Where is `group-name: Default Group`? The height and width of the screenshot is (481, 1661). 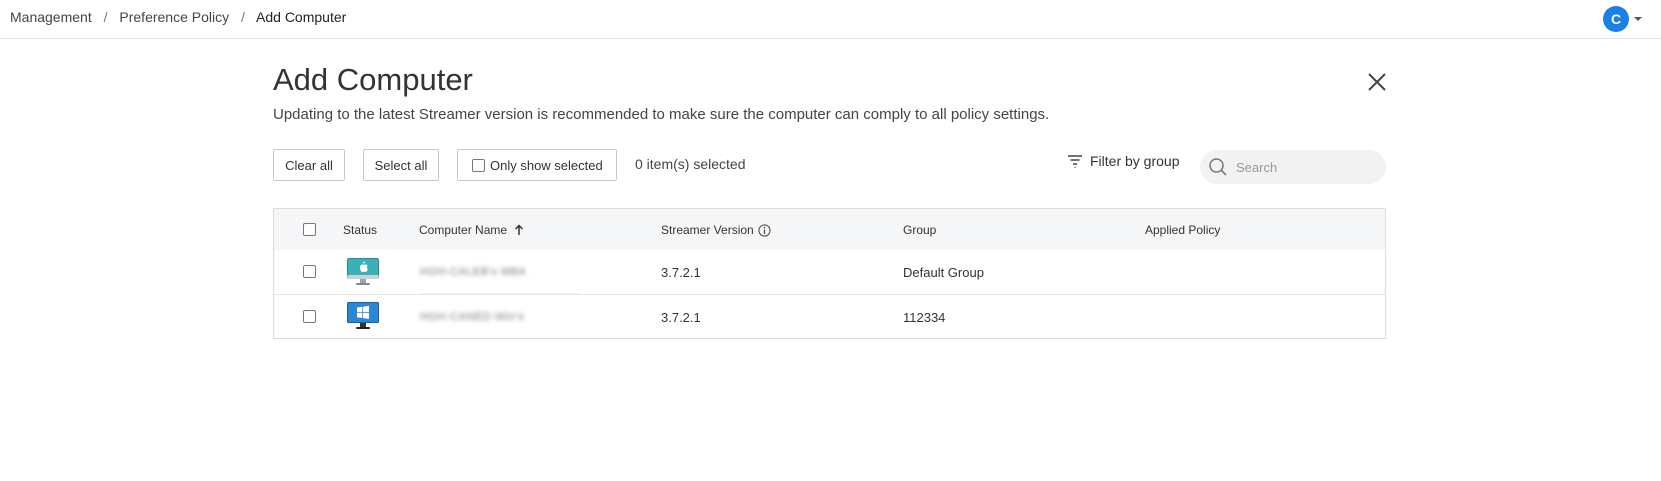 group-name: Default Group is located at coordinates (943, 272).